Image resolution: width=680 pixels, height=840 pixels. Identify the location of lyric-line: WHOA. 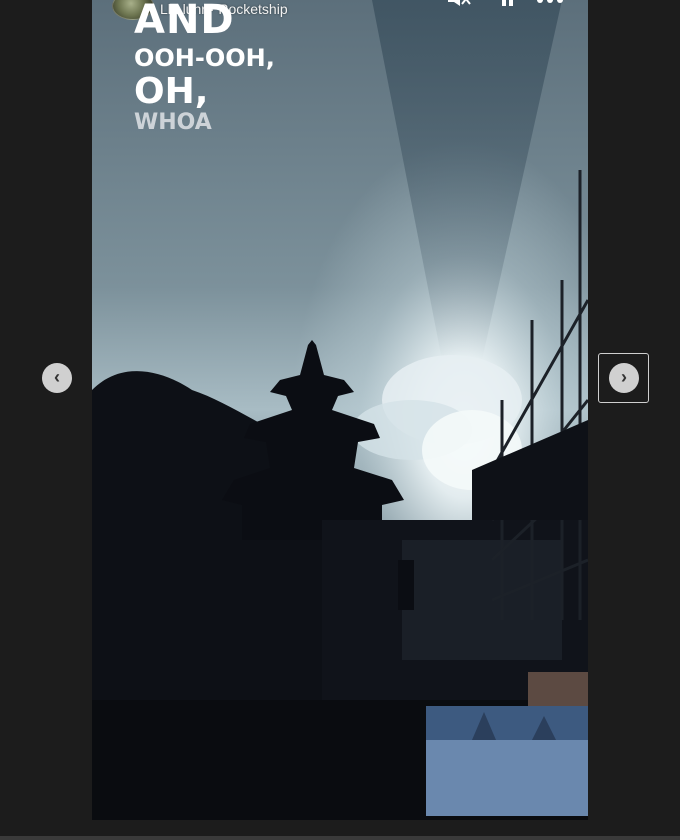
(173, 122).